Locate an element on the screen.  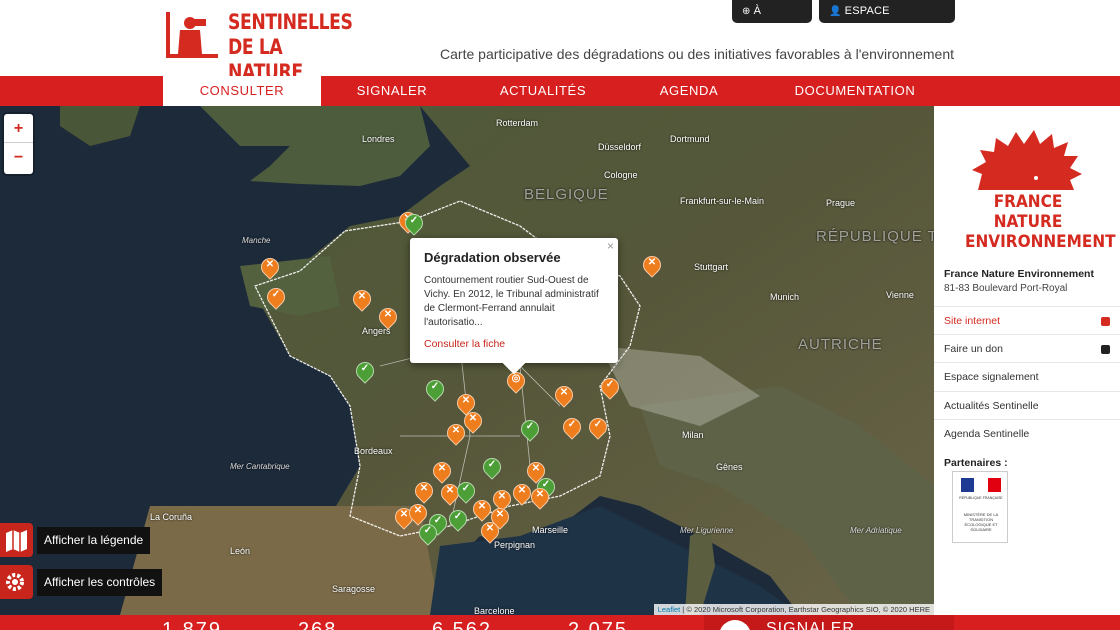
agenda-sentinelle-link: Agenda Sentinelle is located at coordinates (1027, 433).